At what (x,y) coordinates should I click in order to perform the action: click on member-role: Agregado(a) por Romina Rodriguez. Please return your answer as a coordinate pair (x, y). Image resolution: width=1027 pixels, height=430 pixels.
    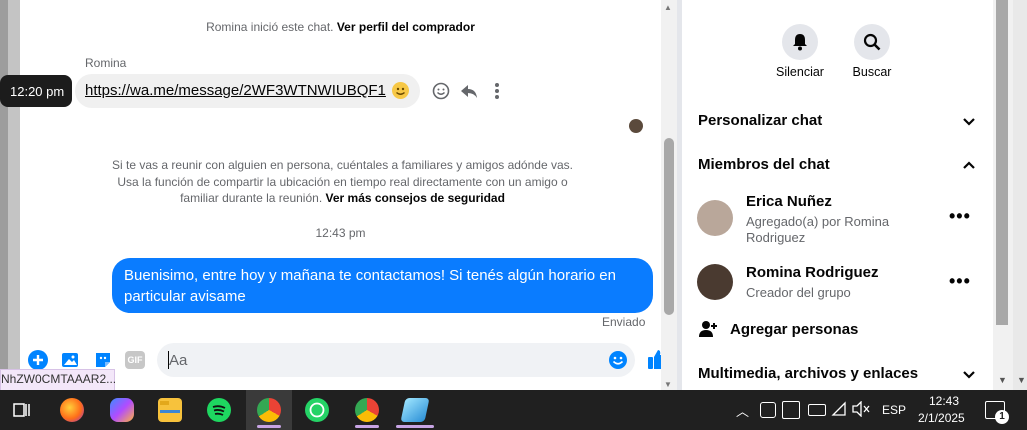
    Looking at the image, I should click on (818, 229).